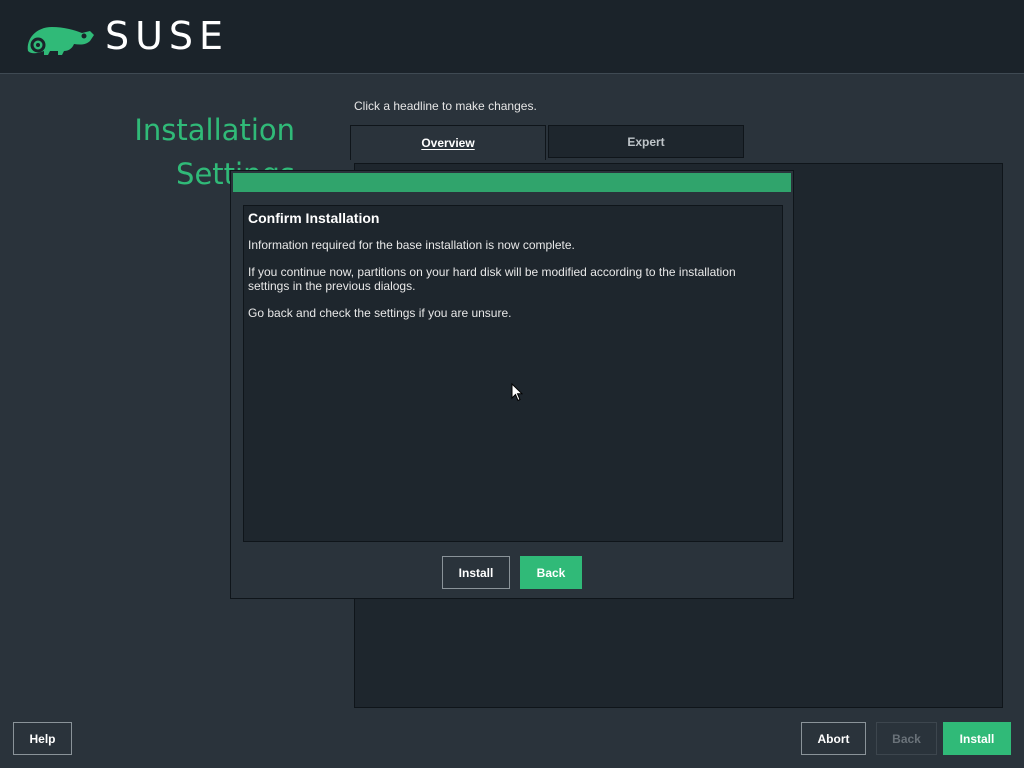  I want to click on dialog-back-button: Back, so click(551, 572).